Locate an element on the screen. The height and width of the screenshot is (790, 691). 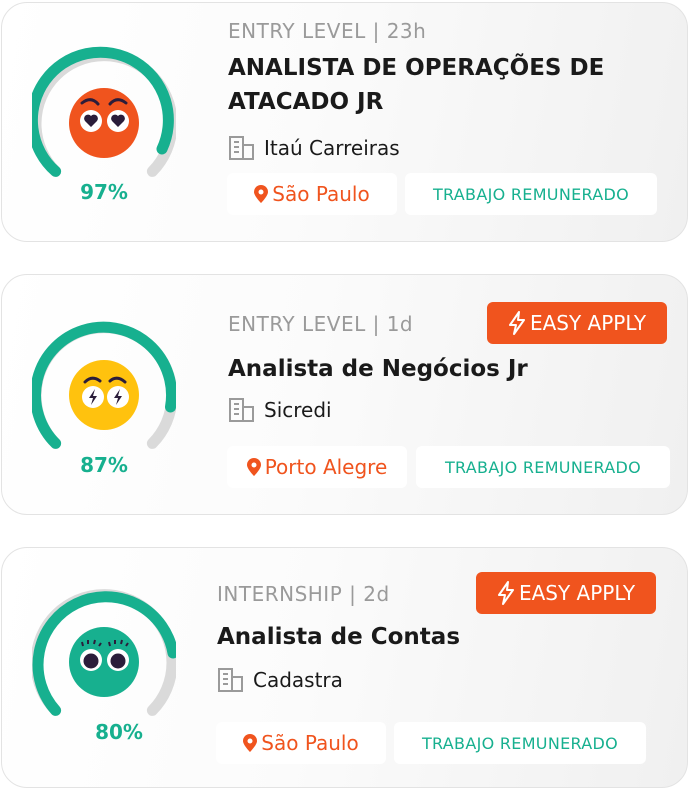
job-meta: INTERNSHIP | 2d is located at coordinates (303, 594).